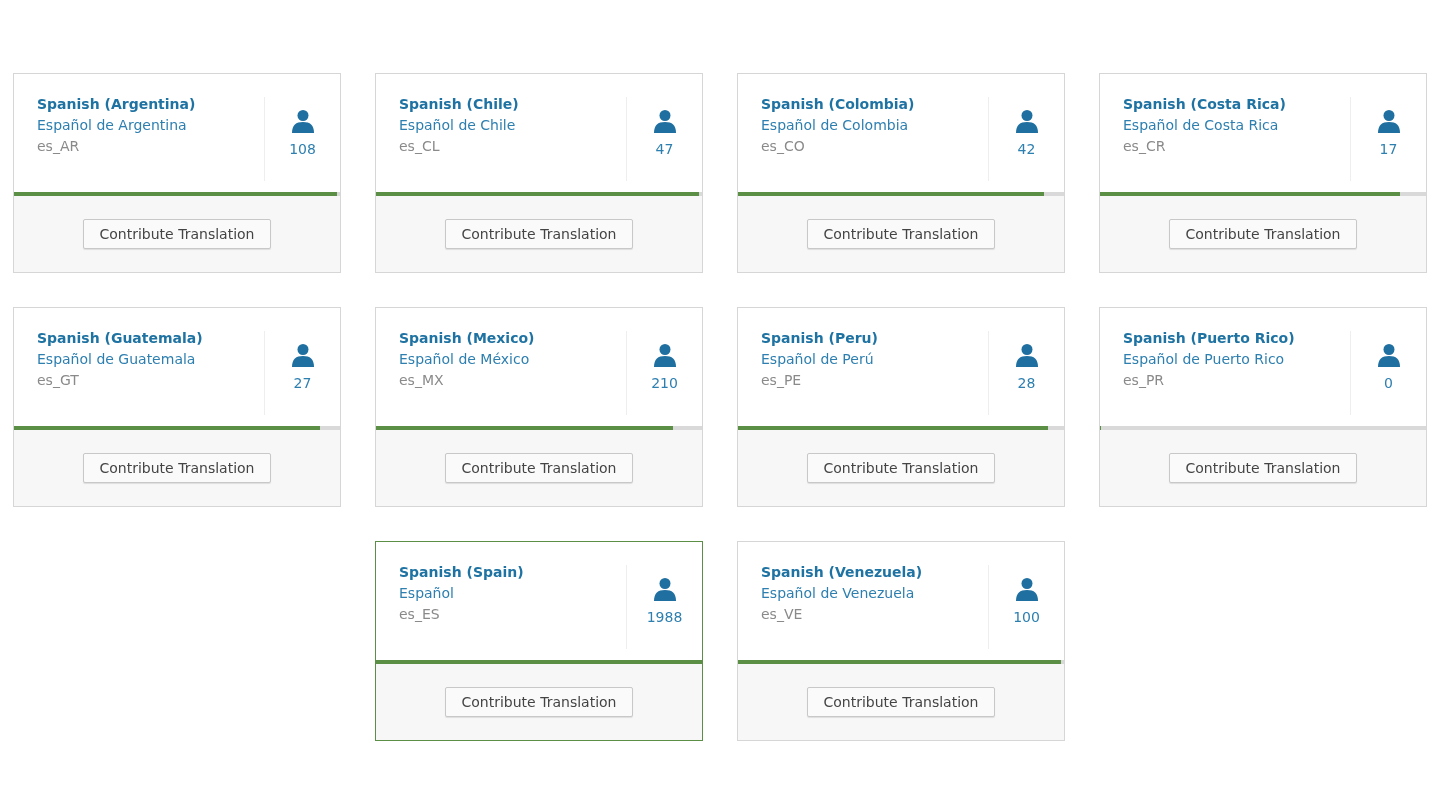  What do you see at coordinates (1263, 407) in the screenshot?
I see `language-card: Spanish (Puerto Rico) Español de Puerto Rico es_PR 0 Contribute Translation` at bounding box center [1263, 407].